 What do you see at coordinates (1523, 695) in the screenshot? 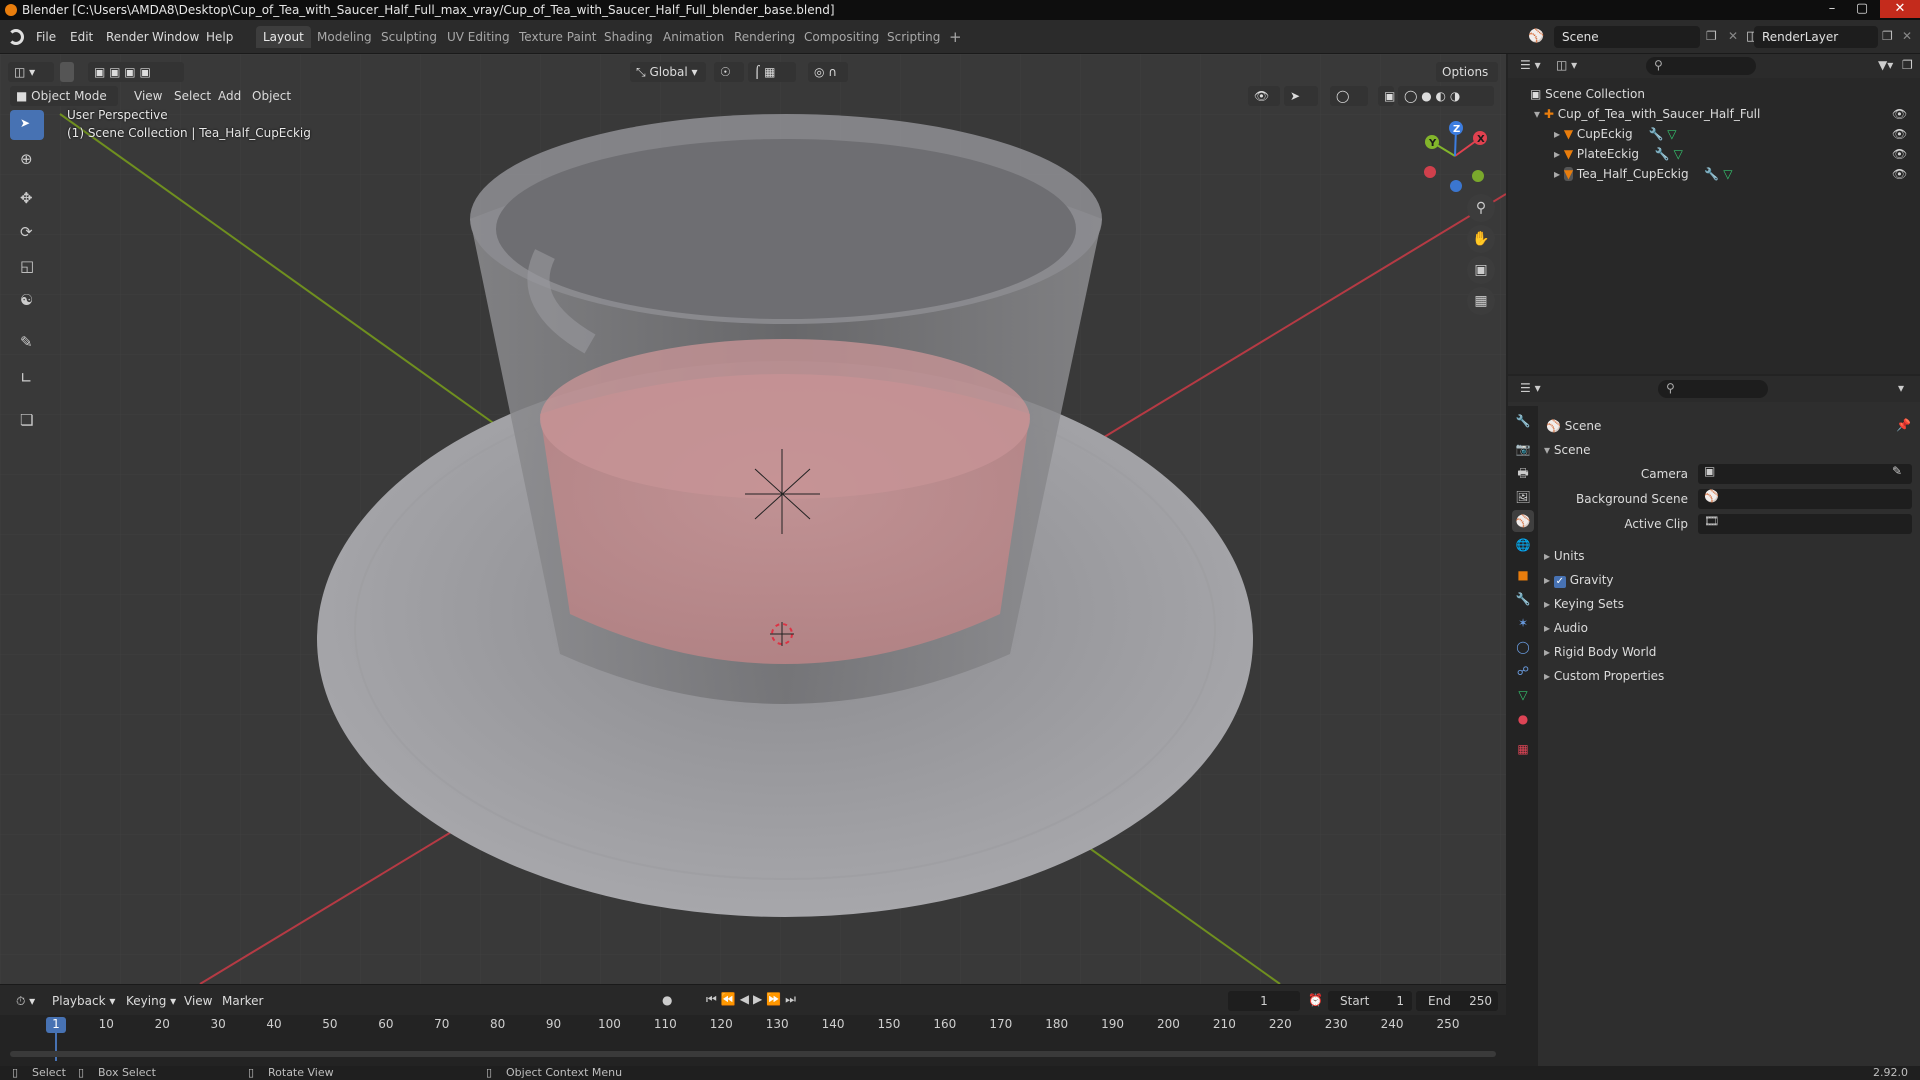
I see `mesh-data-tab-icon: ▽` at bounding box center [1523, 695].